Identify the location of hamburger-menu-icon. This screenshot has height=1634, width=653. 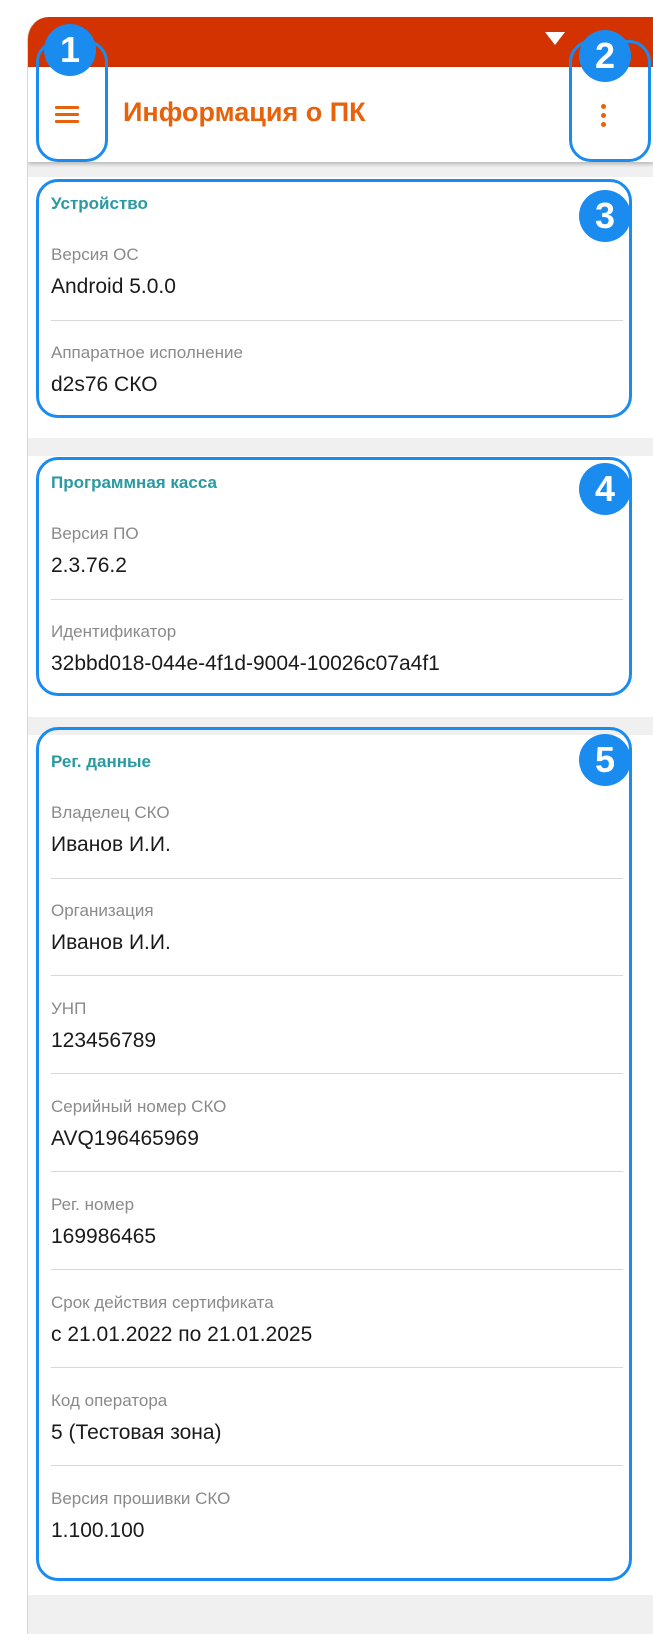
(67, 115).